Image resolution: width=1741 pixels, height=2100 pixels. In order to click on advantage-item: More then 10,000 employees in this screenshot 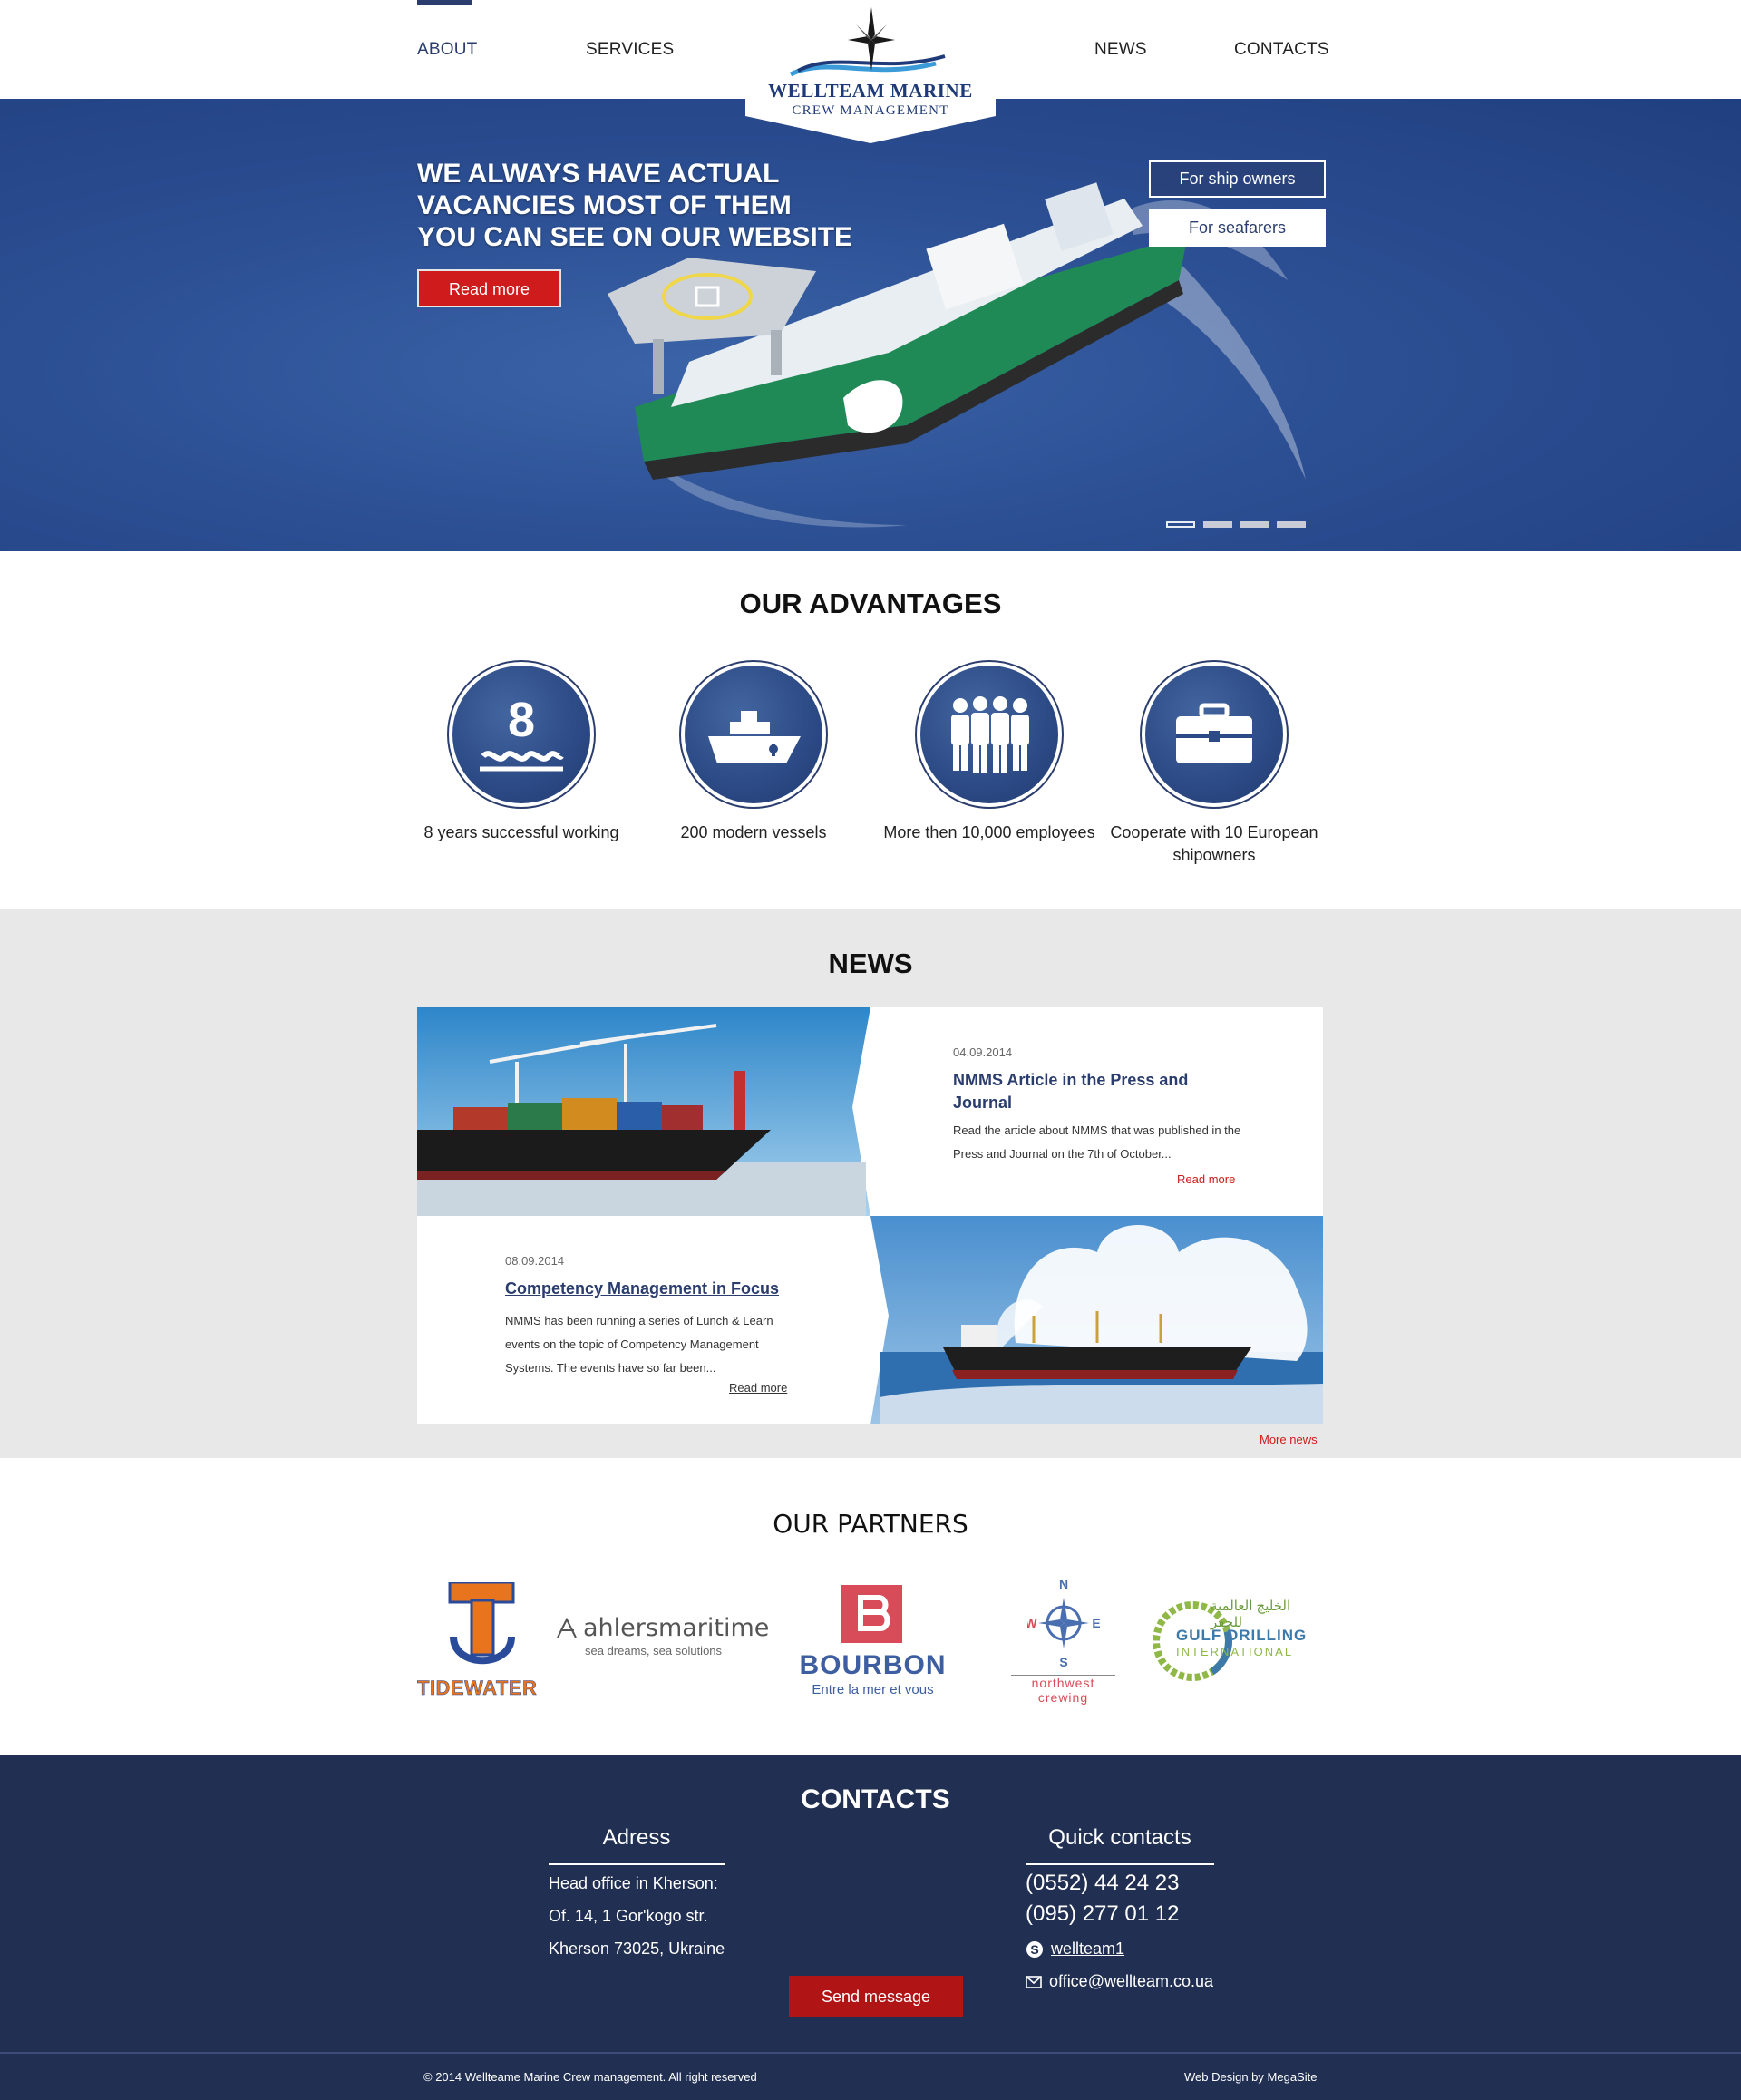, I will do `click(989, 752)`.